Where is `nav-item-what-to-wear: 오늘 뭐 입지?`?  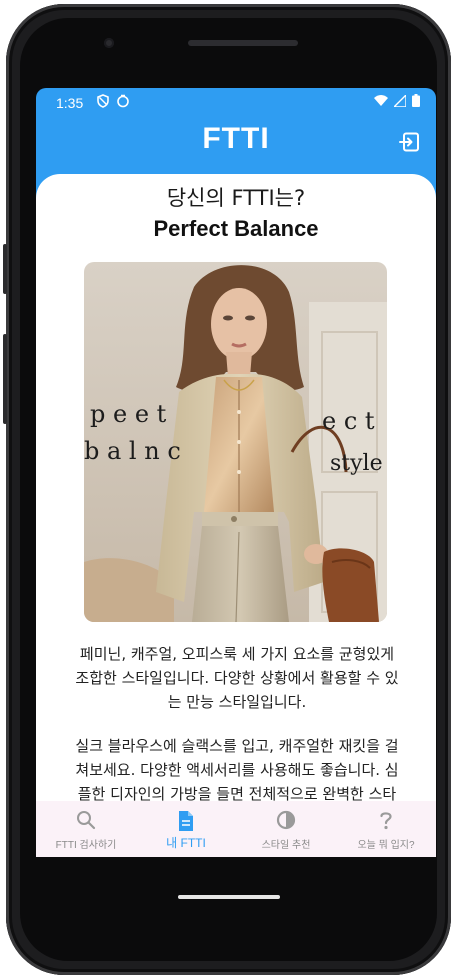
nav-item-what-to-wear: 오늘 뭐 입지? is located at coordinates (386, 829).